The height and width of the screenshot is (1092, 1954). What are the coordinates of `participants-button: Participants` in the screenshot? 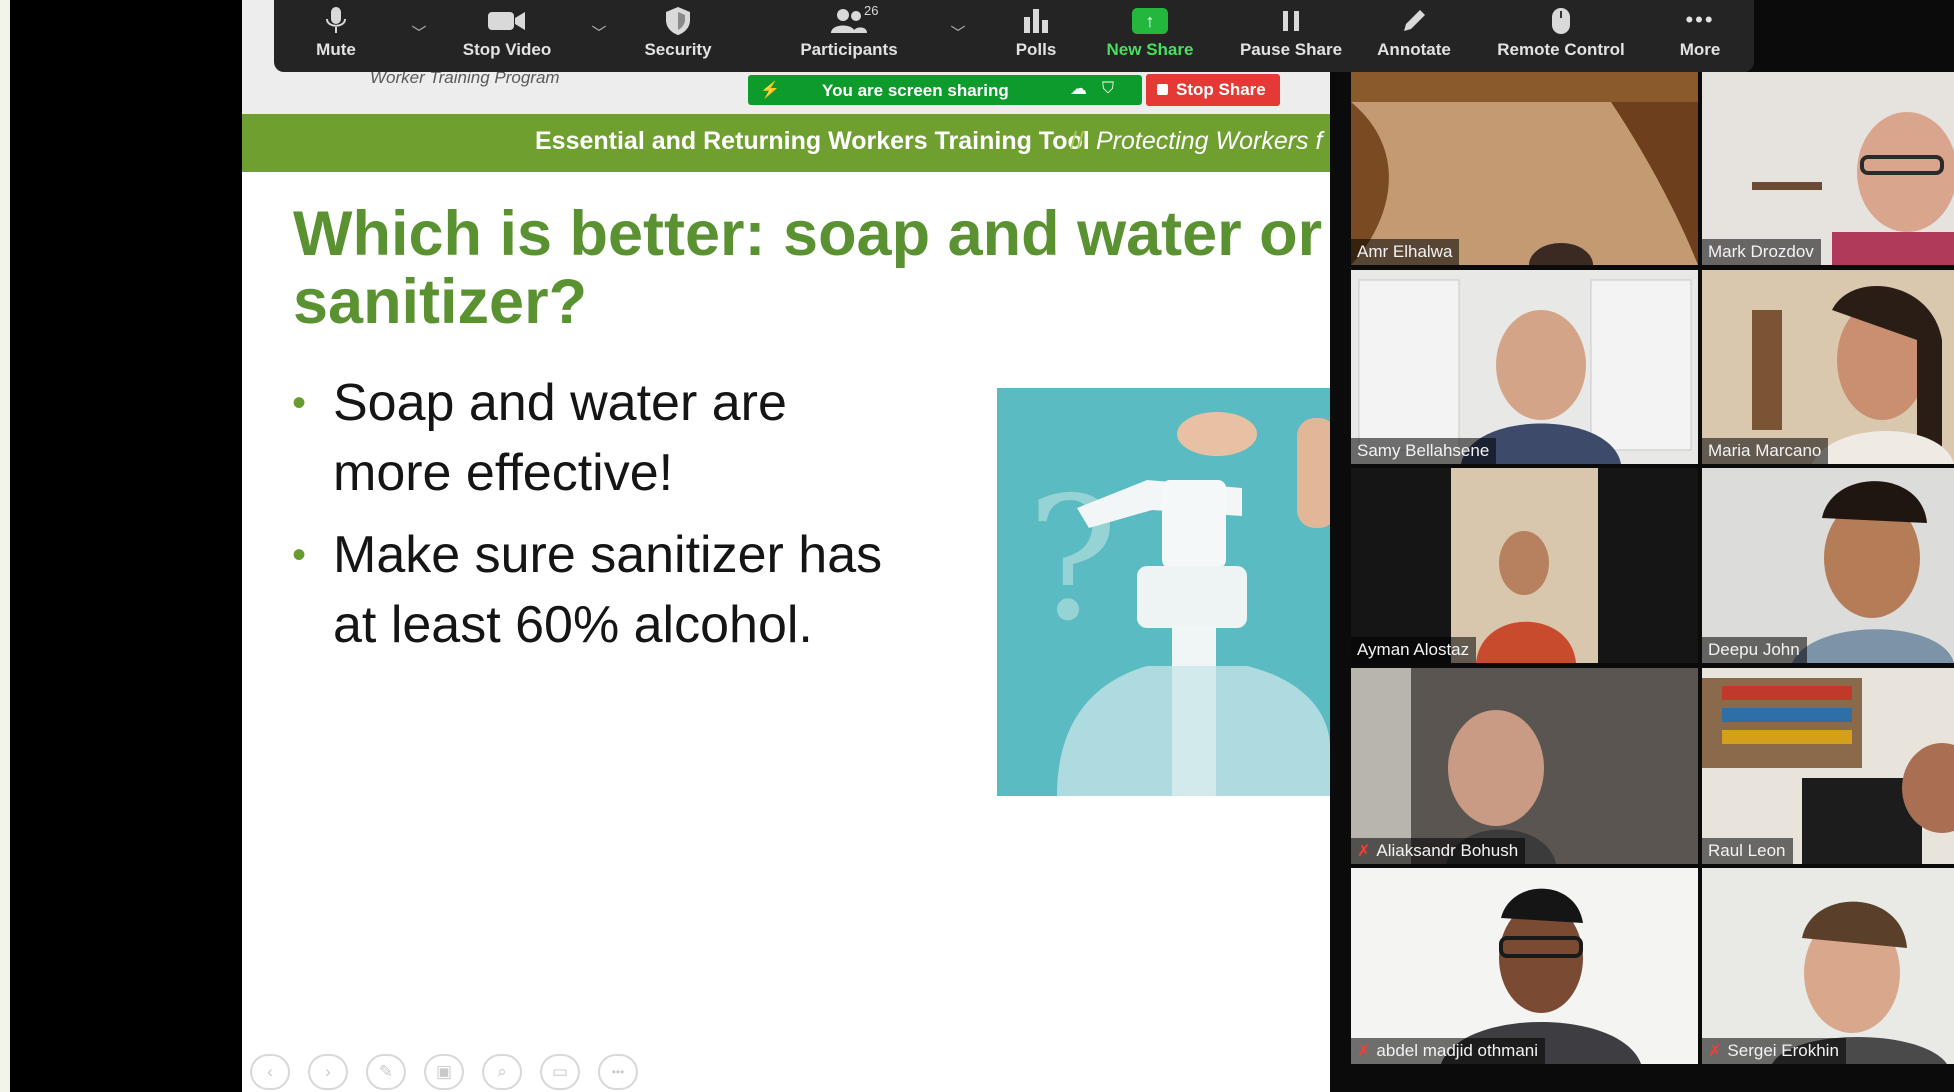 It's located at (849, 36).